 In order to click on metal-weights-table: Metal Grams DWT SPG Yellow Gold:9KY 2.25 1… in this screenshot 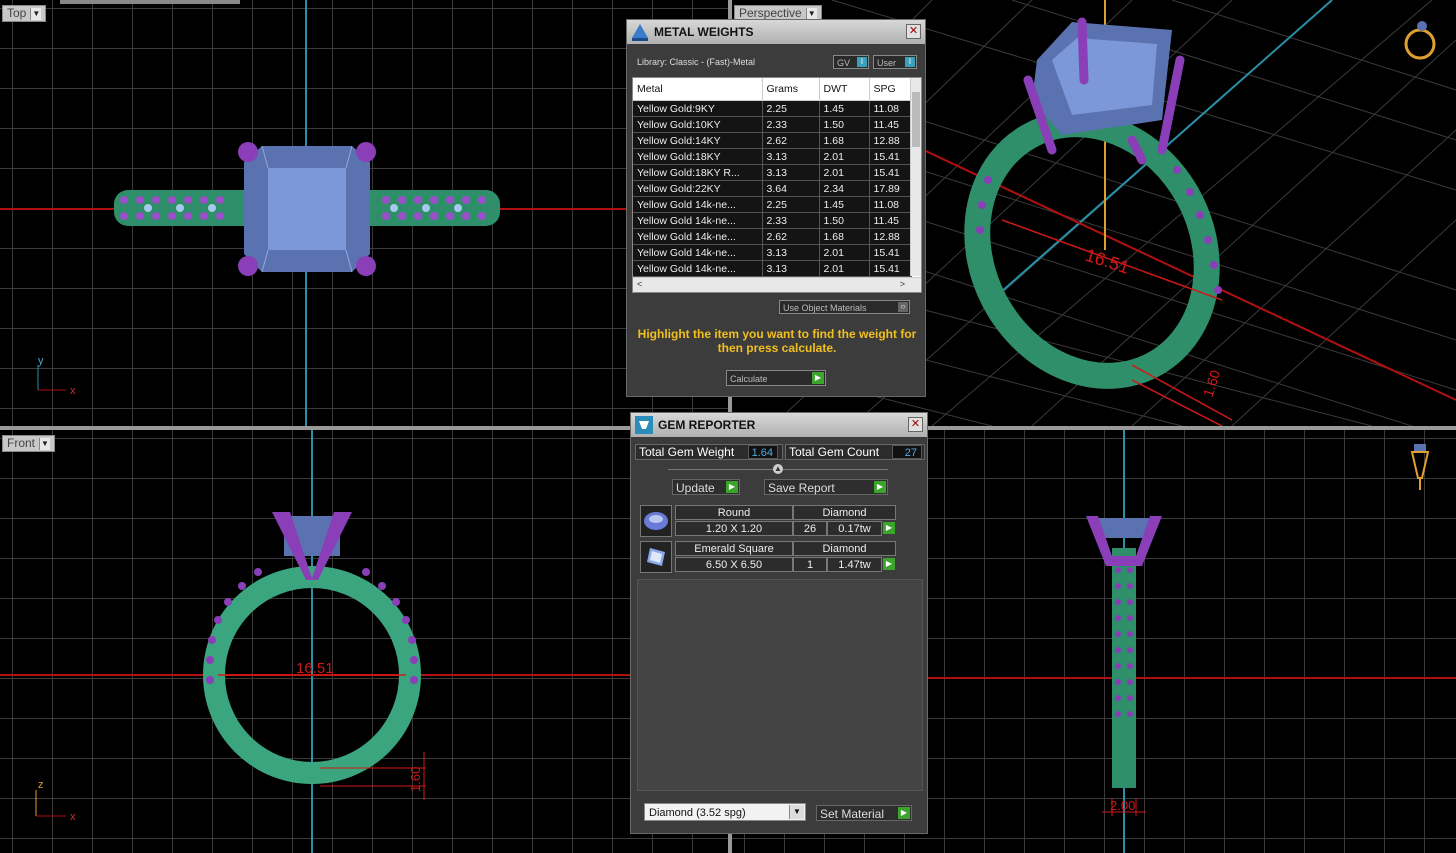, I will do `click(777, 185)`.